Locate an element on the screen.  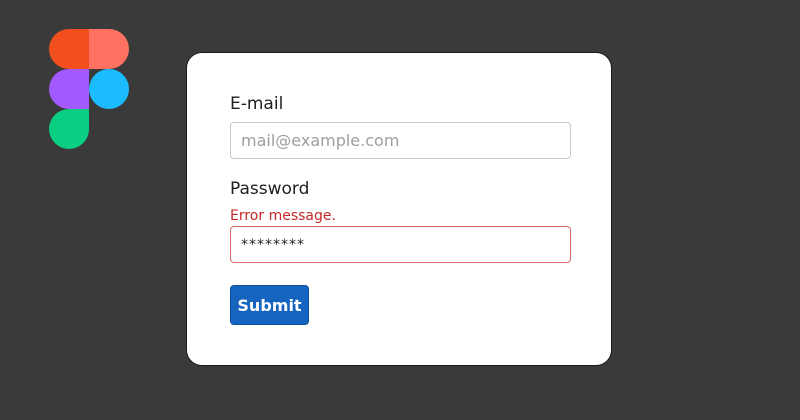
submit-button: Submit is located at coordinates (269, 305).